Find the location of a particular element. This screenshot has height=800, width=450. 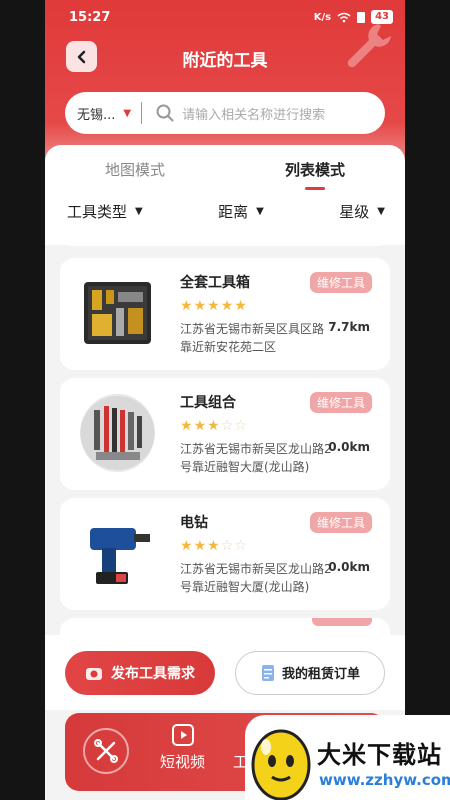

nav-short-video: 短视频 is located at coordinates (182, 747).